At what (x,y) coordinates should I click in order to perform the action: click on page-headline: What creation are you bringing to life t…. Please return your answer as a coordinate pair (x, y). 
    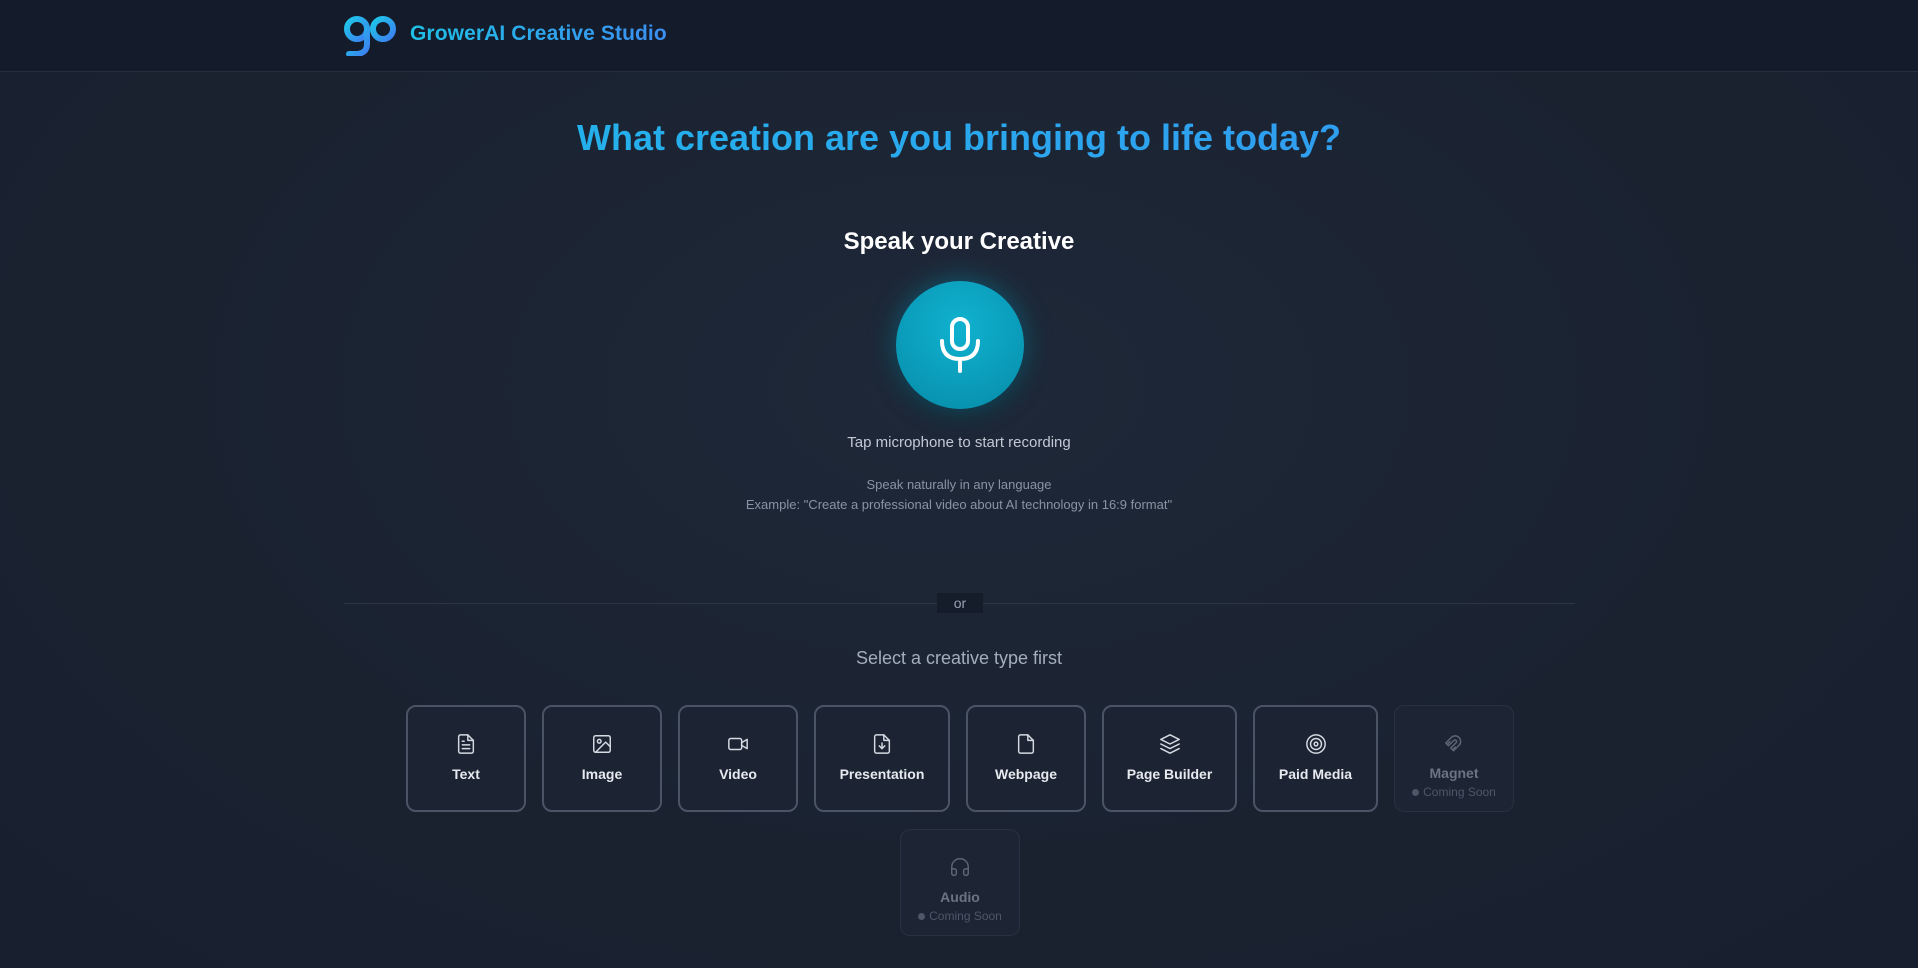
    Looking at the image, I should click on (959, 138).